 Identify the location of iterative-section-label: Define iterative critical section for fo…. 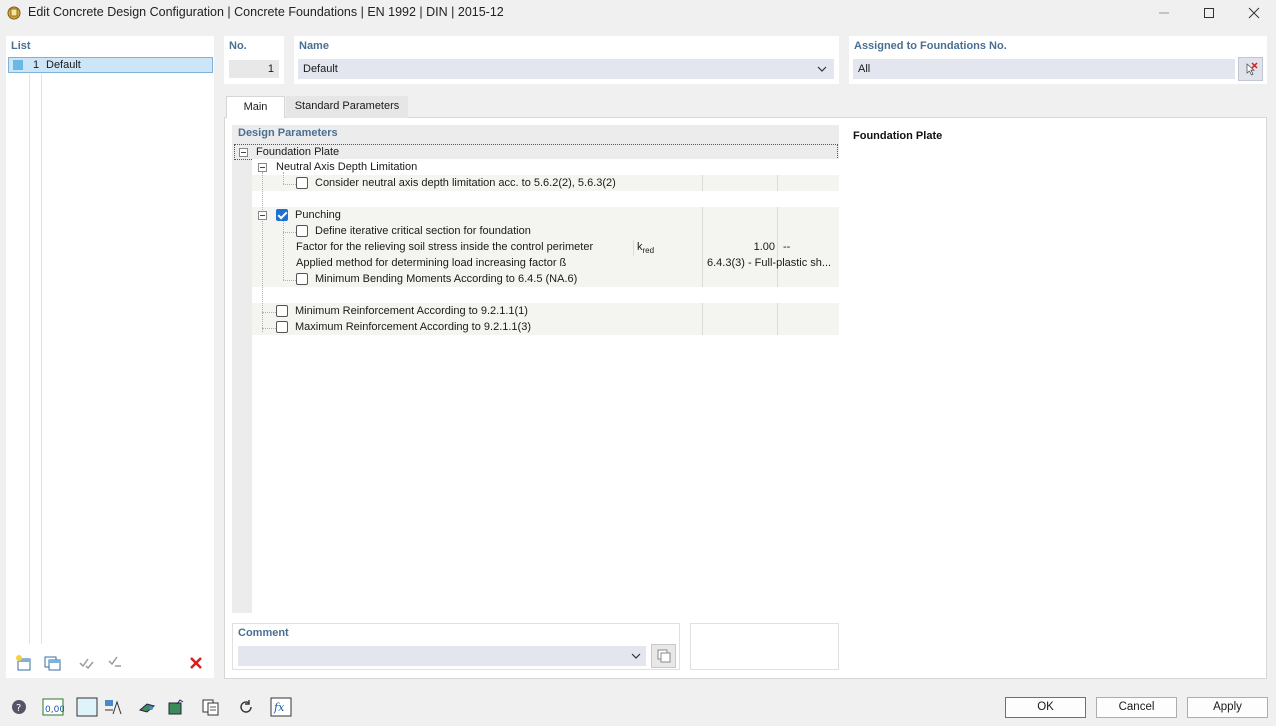
(423, 231).